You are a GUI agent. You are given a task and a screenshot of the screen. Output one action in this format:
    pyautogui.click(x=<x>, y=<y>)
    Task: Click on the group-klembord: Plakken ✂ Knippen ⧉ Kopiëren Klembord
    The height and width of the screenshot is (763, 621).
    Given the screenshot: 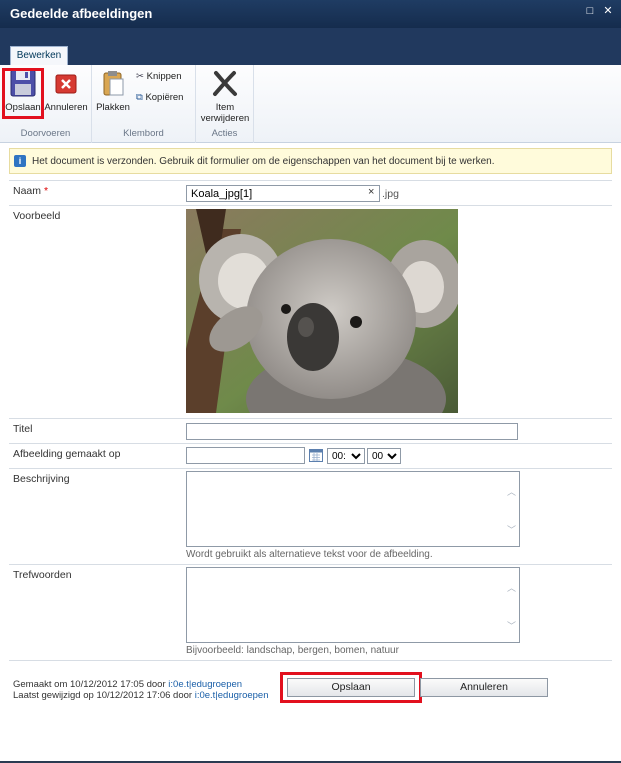 What is the action you would take?
    pyautogui.click(x=144, y=104)
    